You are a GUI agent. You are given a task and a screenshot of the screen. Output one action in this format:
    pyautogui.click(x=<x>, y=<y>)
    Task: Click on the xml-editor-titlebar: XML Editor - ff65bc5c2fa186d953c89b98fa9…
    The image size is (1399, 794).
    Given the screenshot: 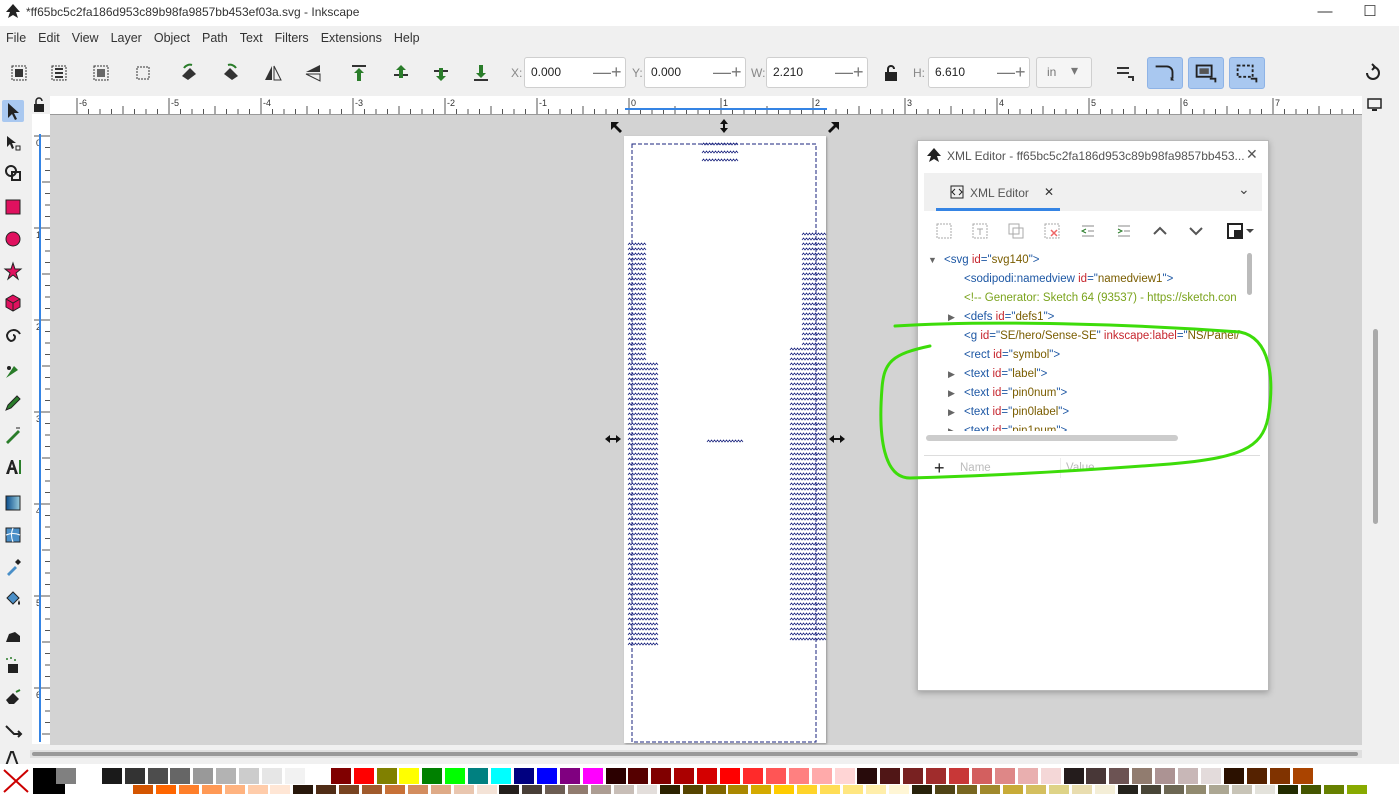 What is the action you would take?
    pyautogui.click(x=1093, y=156)
    